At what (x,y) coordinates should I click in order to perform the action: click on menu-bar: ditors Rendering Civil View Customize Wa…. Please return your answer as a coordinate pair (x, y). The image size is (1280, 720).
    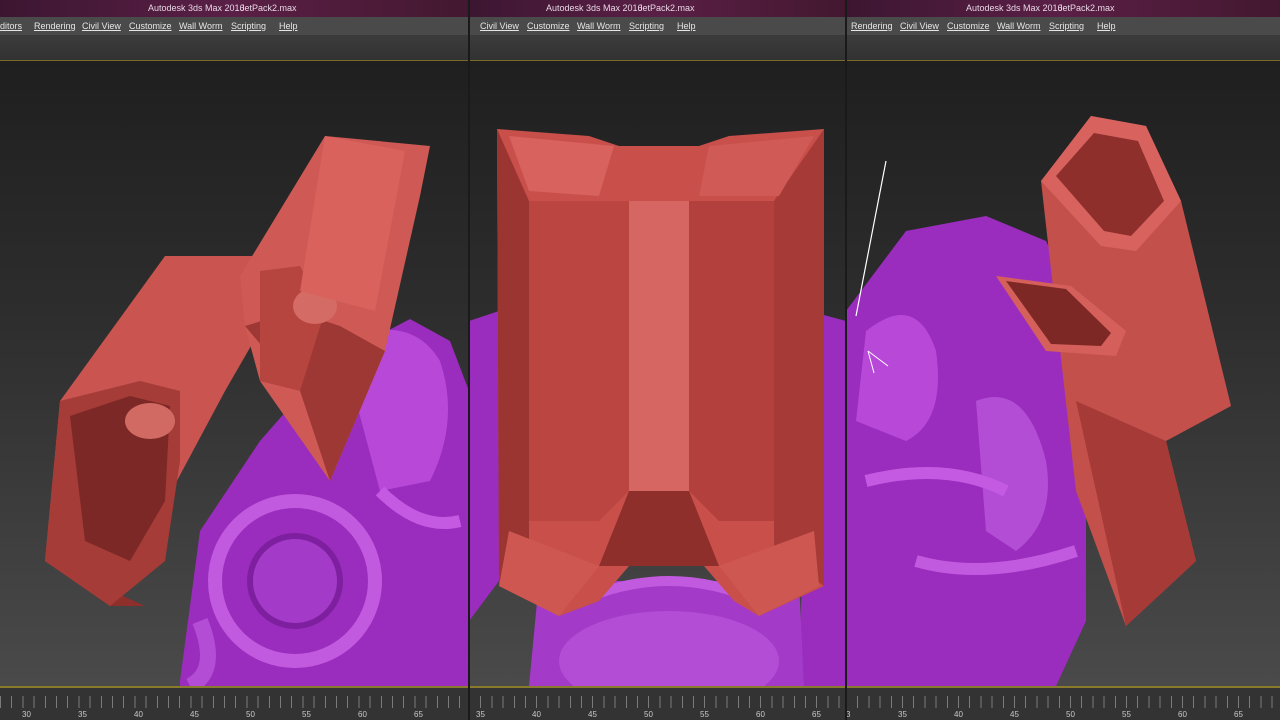
    Looking at the image, I should click on (234, 26).